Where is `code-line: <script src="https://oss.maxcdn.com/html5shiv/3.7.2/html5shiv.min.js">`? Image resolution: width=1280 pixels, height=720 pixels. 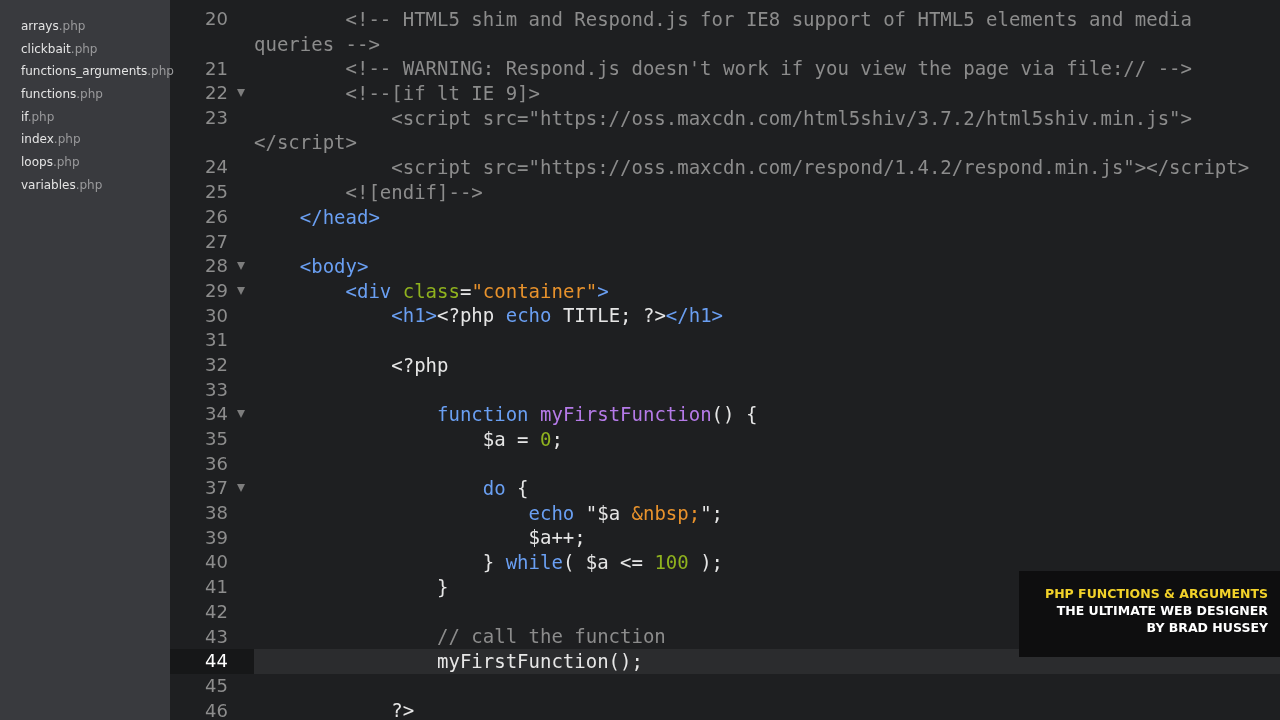
code-line: <script src="https://oss.maxcdn.com/html5shiv/3.7.2/html5shiv.min.js"> is located at coordinates (791, 117).